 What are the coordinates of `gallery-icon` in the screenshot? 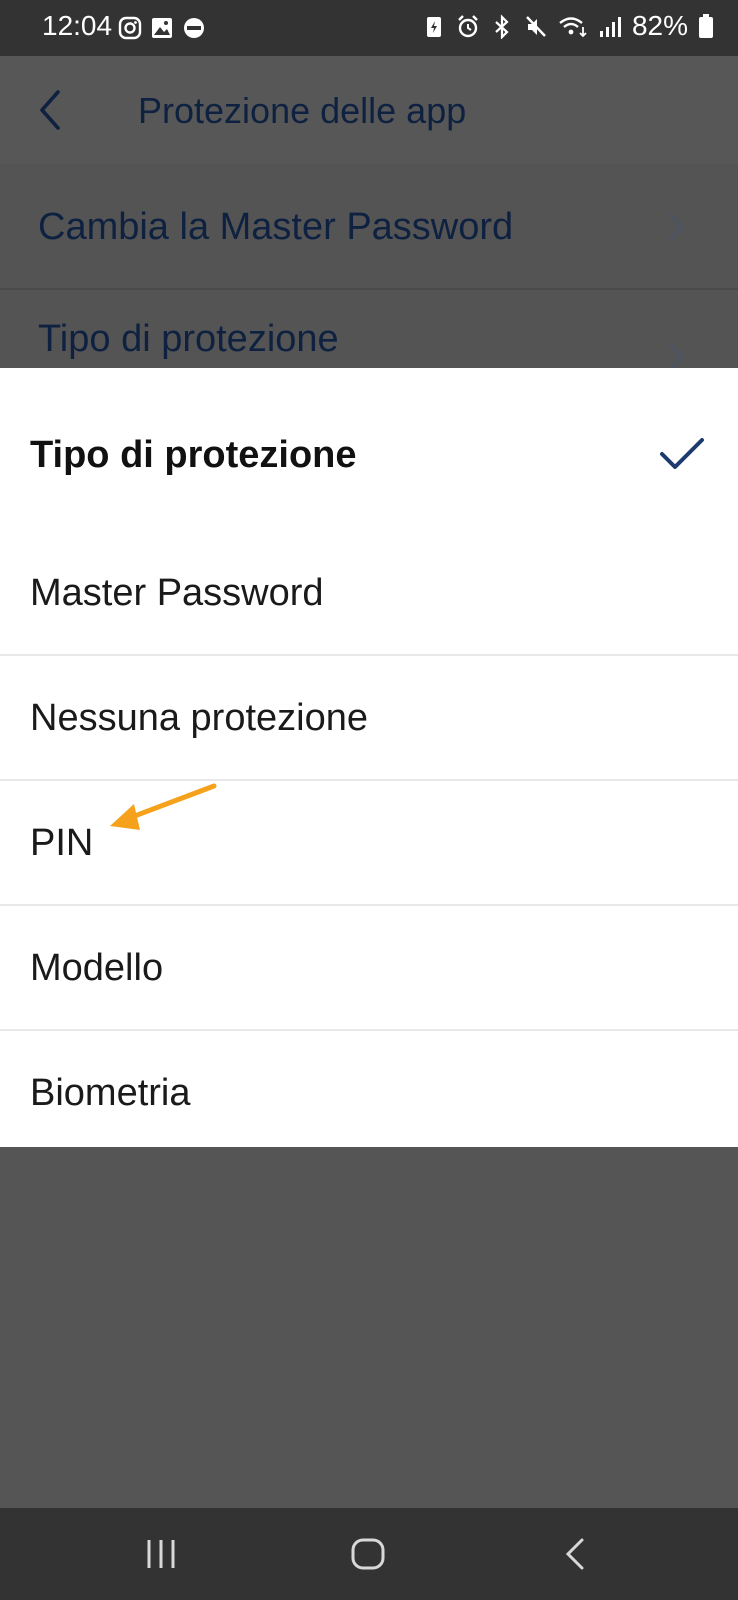 It's located at (162, 28).